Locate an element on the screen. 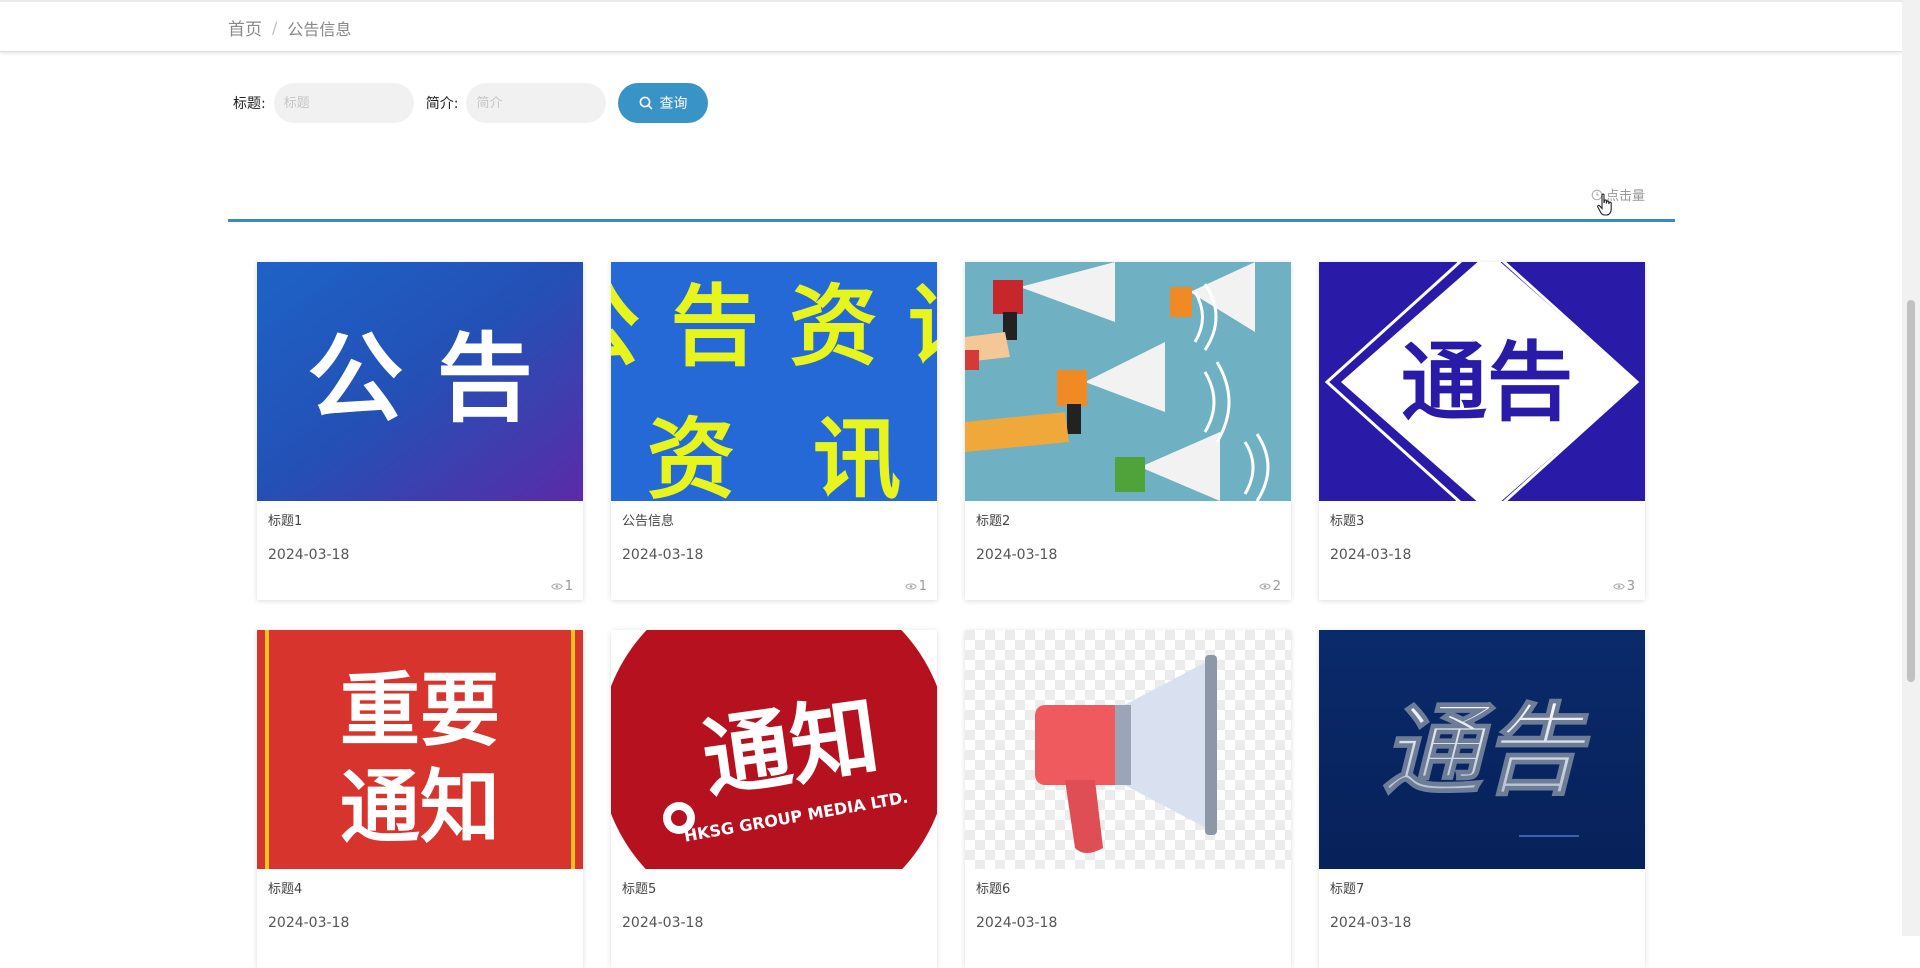  svg-text: 讯 is located at coordinates (857, 454).